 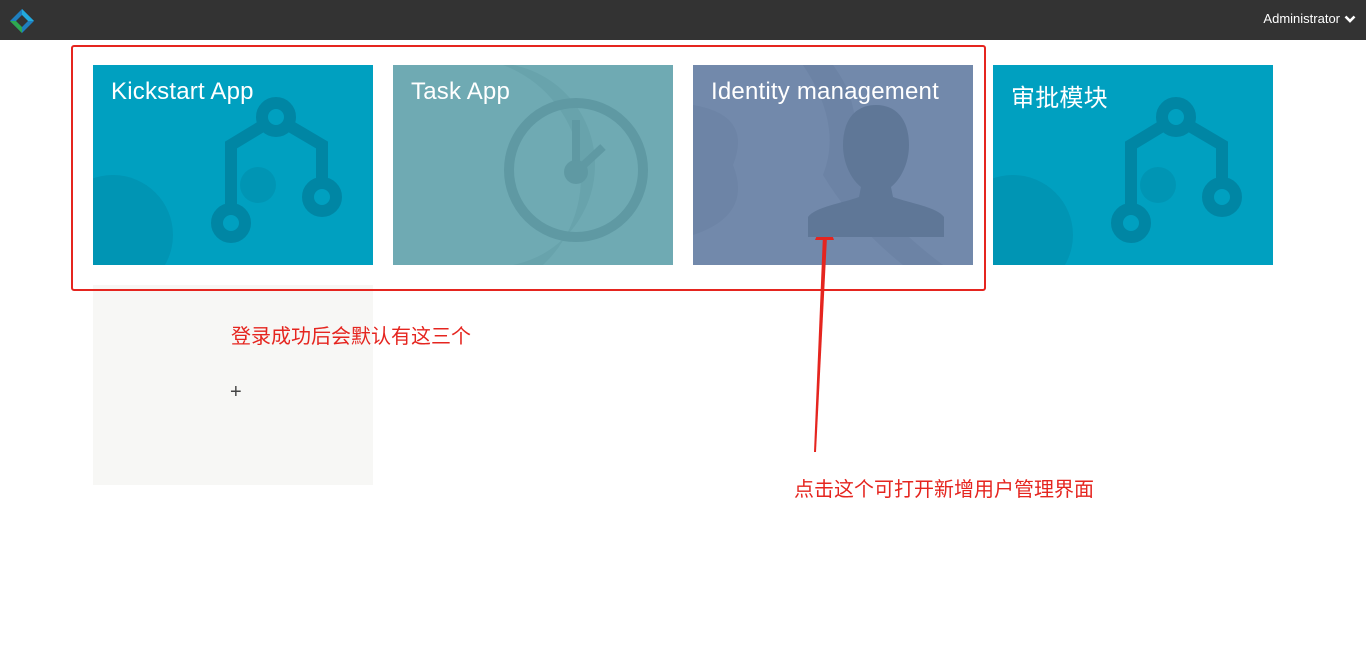 I want to click on add-app-tile: +, so click(x=233, y=385).